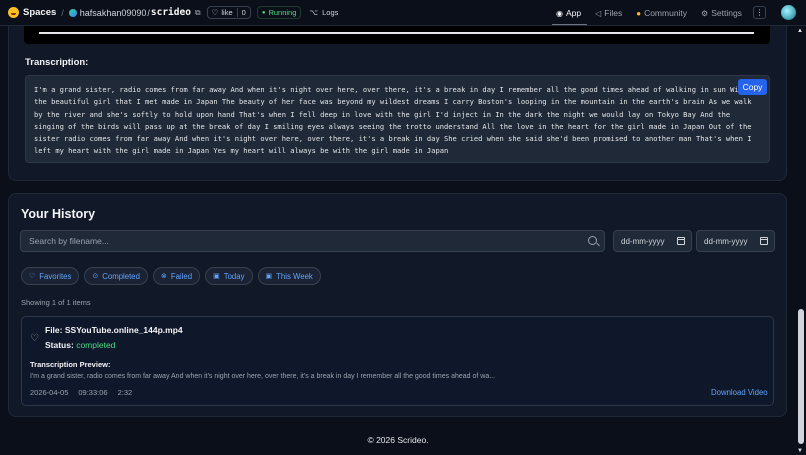 The width and height of the screenshot is (806, 455). What do you see at coordinates (398, 440) in the screenshot?
I see `footer-copyright: © 2026 Scrideo.` at bounding box center [398, 440].